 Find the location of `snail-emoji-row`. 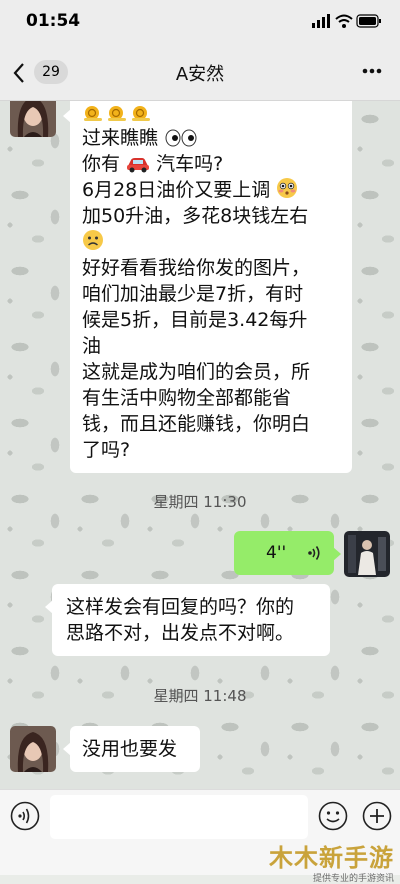

snail-emoji-row is located at coordinates (211, 114).